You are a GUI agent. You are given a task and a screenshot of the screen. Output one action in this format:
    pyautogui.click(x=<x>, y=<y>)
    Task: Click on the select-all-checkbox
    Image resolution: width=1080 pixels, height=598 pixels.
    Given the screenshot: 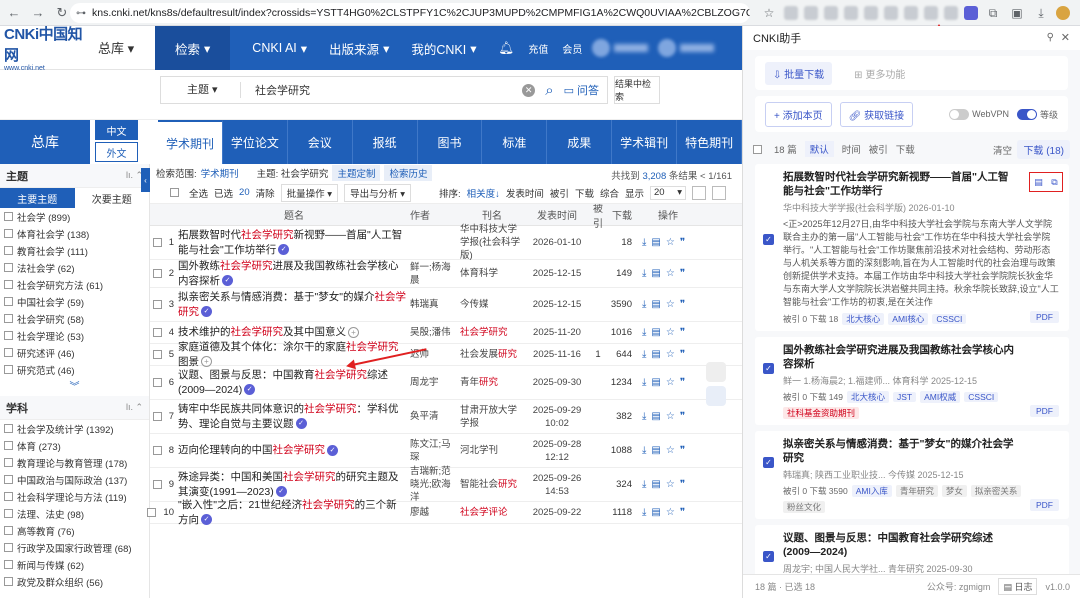 What is the action you would take?
    pyautogui.click(x=174, y=192)
    